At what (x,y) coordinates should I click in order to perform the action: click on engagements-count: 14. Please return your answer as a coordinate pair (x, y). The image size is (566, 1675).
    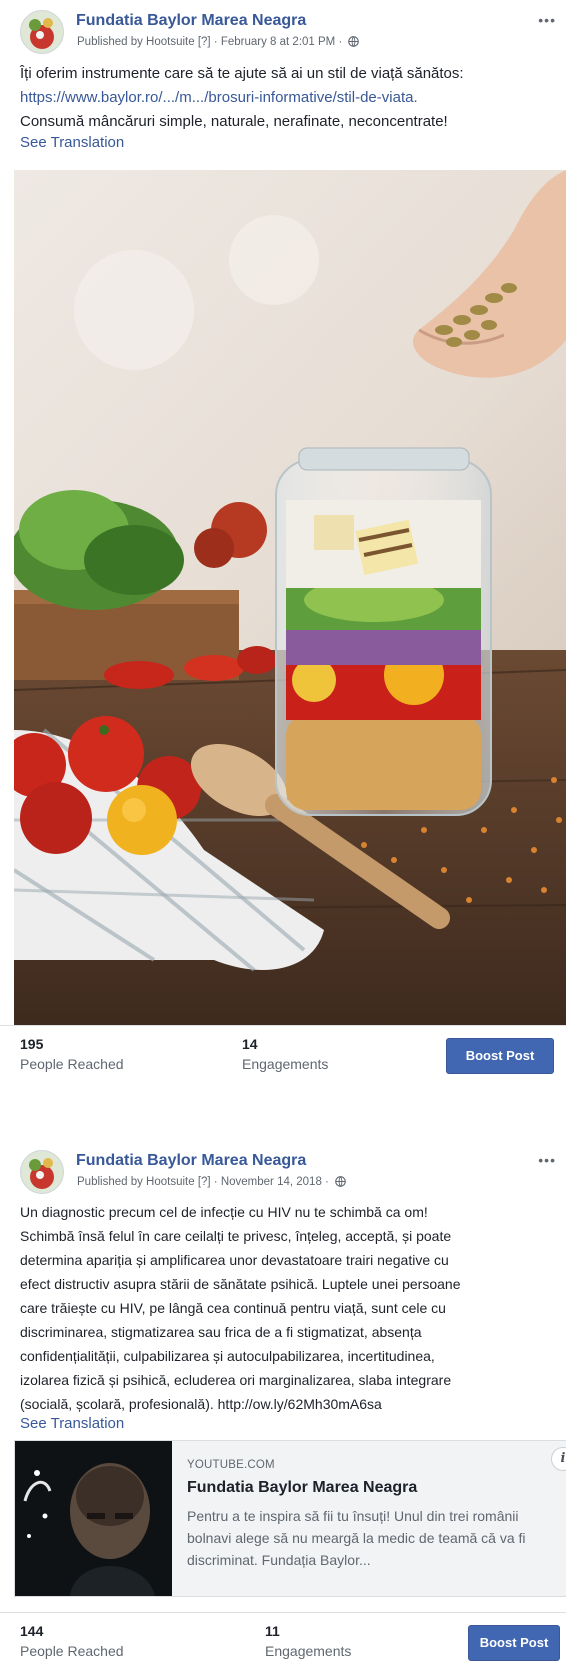
    Looking at the image, I should click on (250, 1044).